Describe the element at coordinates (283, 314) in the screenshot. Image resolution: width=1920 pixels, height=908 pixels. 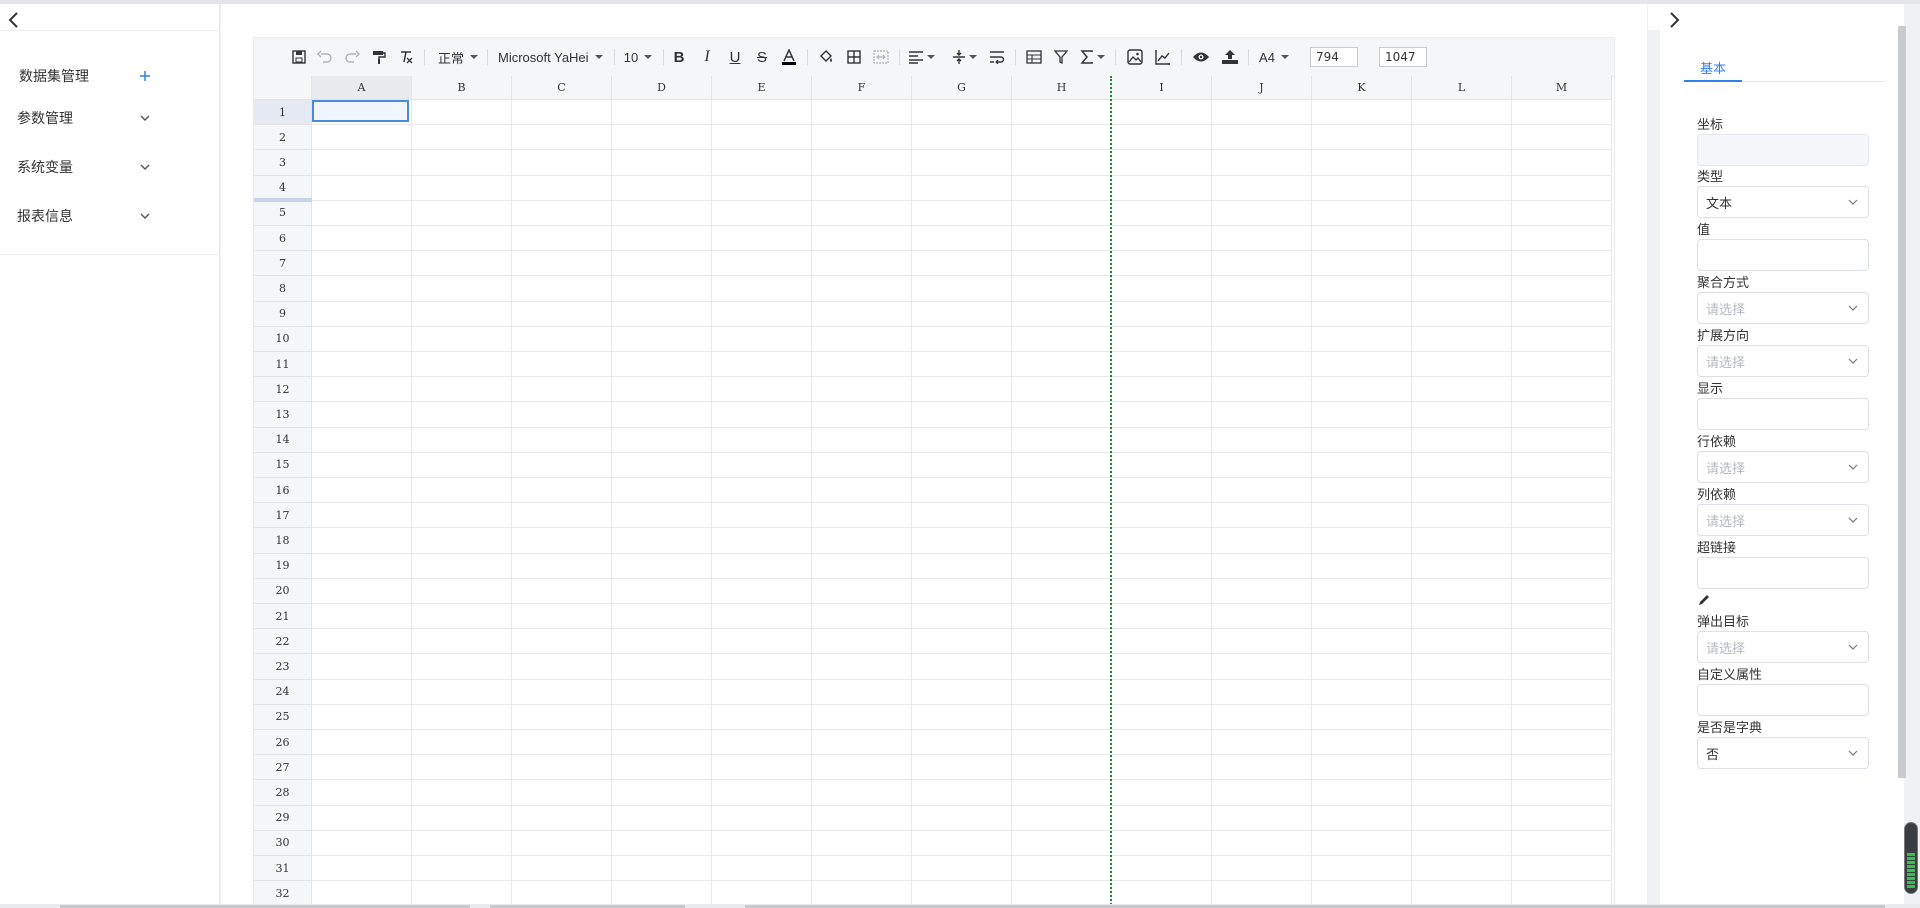
I see `row-header: 9` at that location.